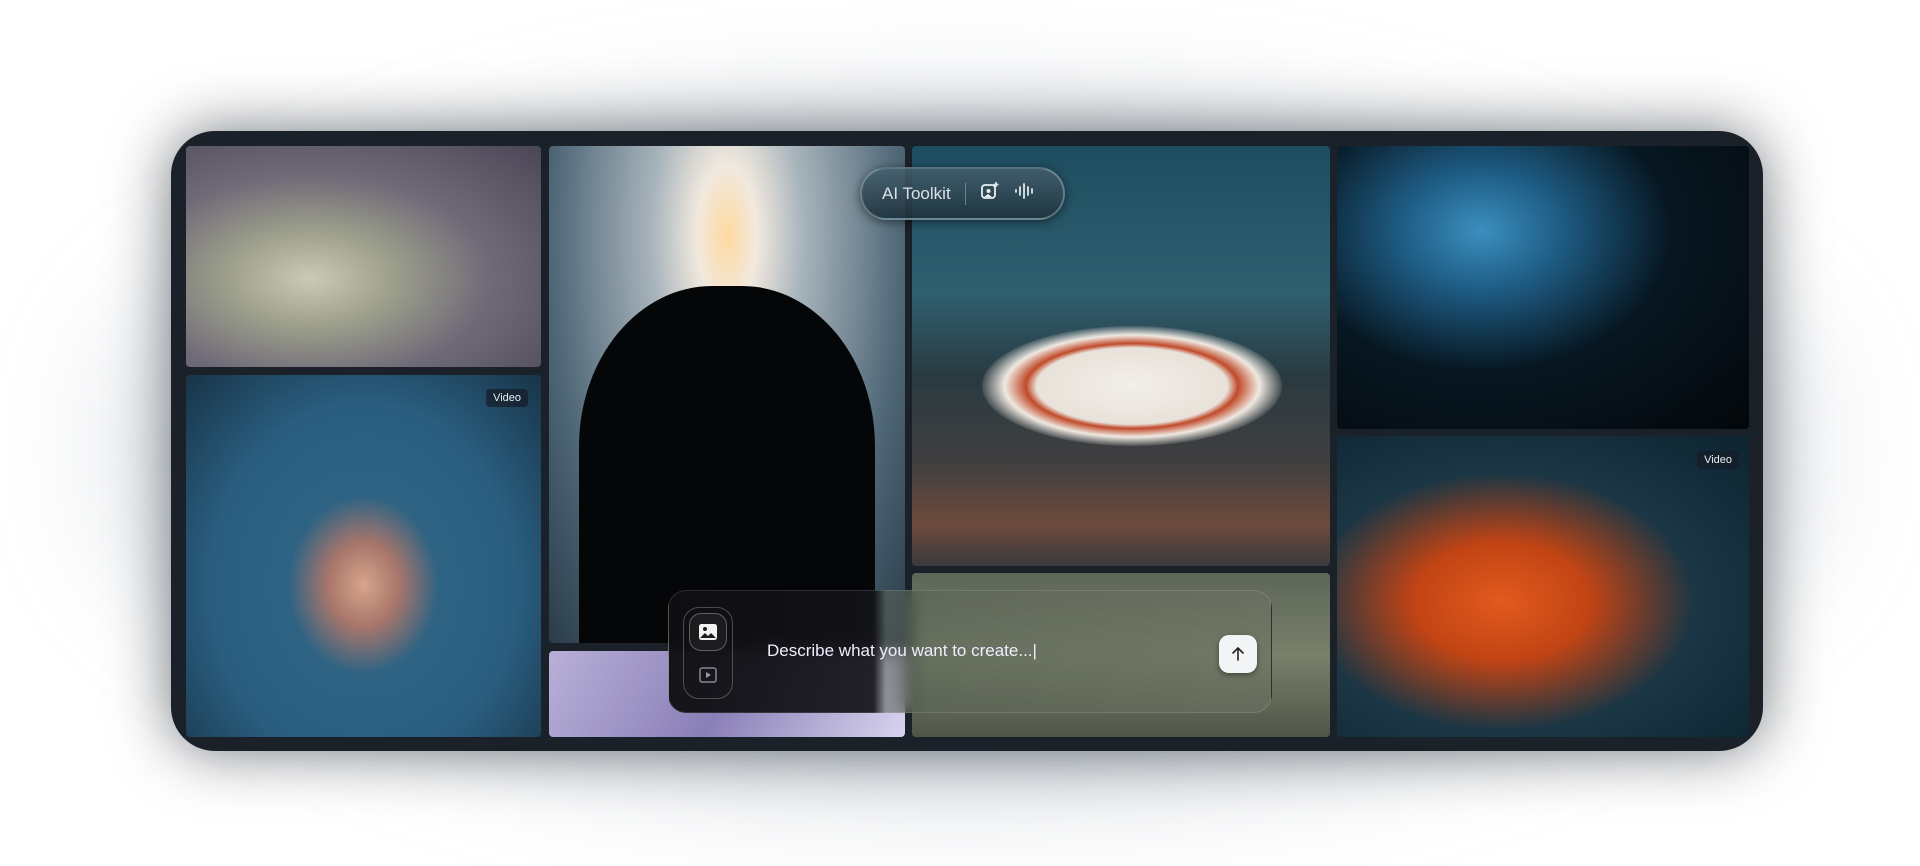  I want to click on image-mode-button, so click(708, 632).